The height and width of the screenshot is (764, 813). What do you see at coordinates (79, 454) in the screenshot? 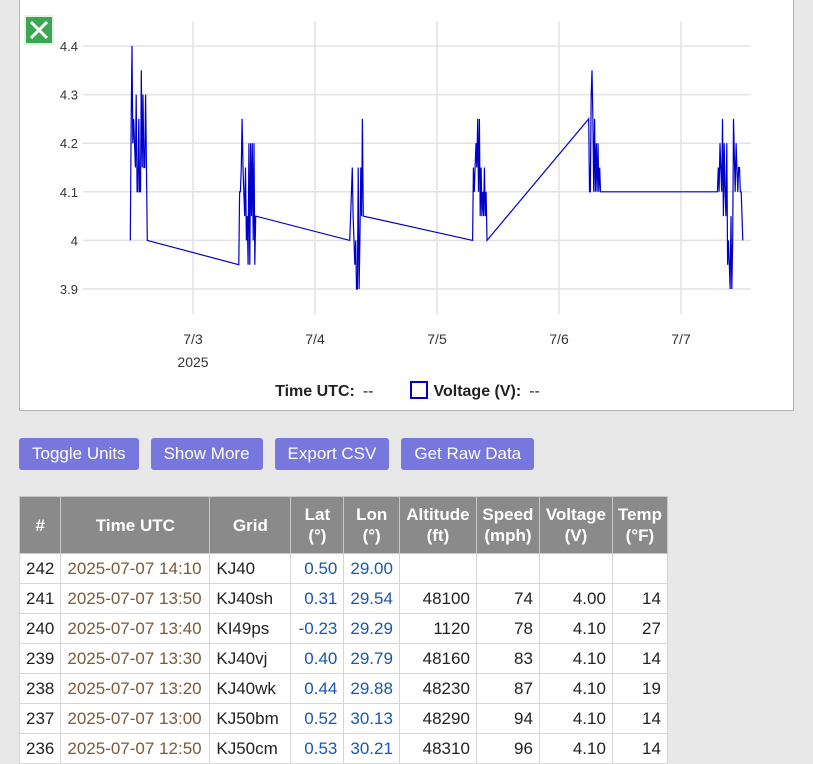
I see `toggle-units-button: Toggle Units` at bounding box center [79, 454].